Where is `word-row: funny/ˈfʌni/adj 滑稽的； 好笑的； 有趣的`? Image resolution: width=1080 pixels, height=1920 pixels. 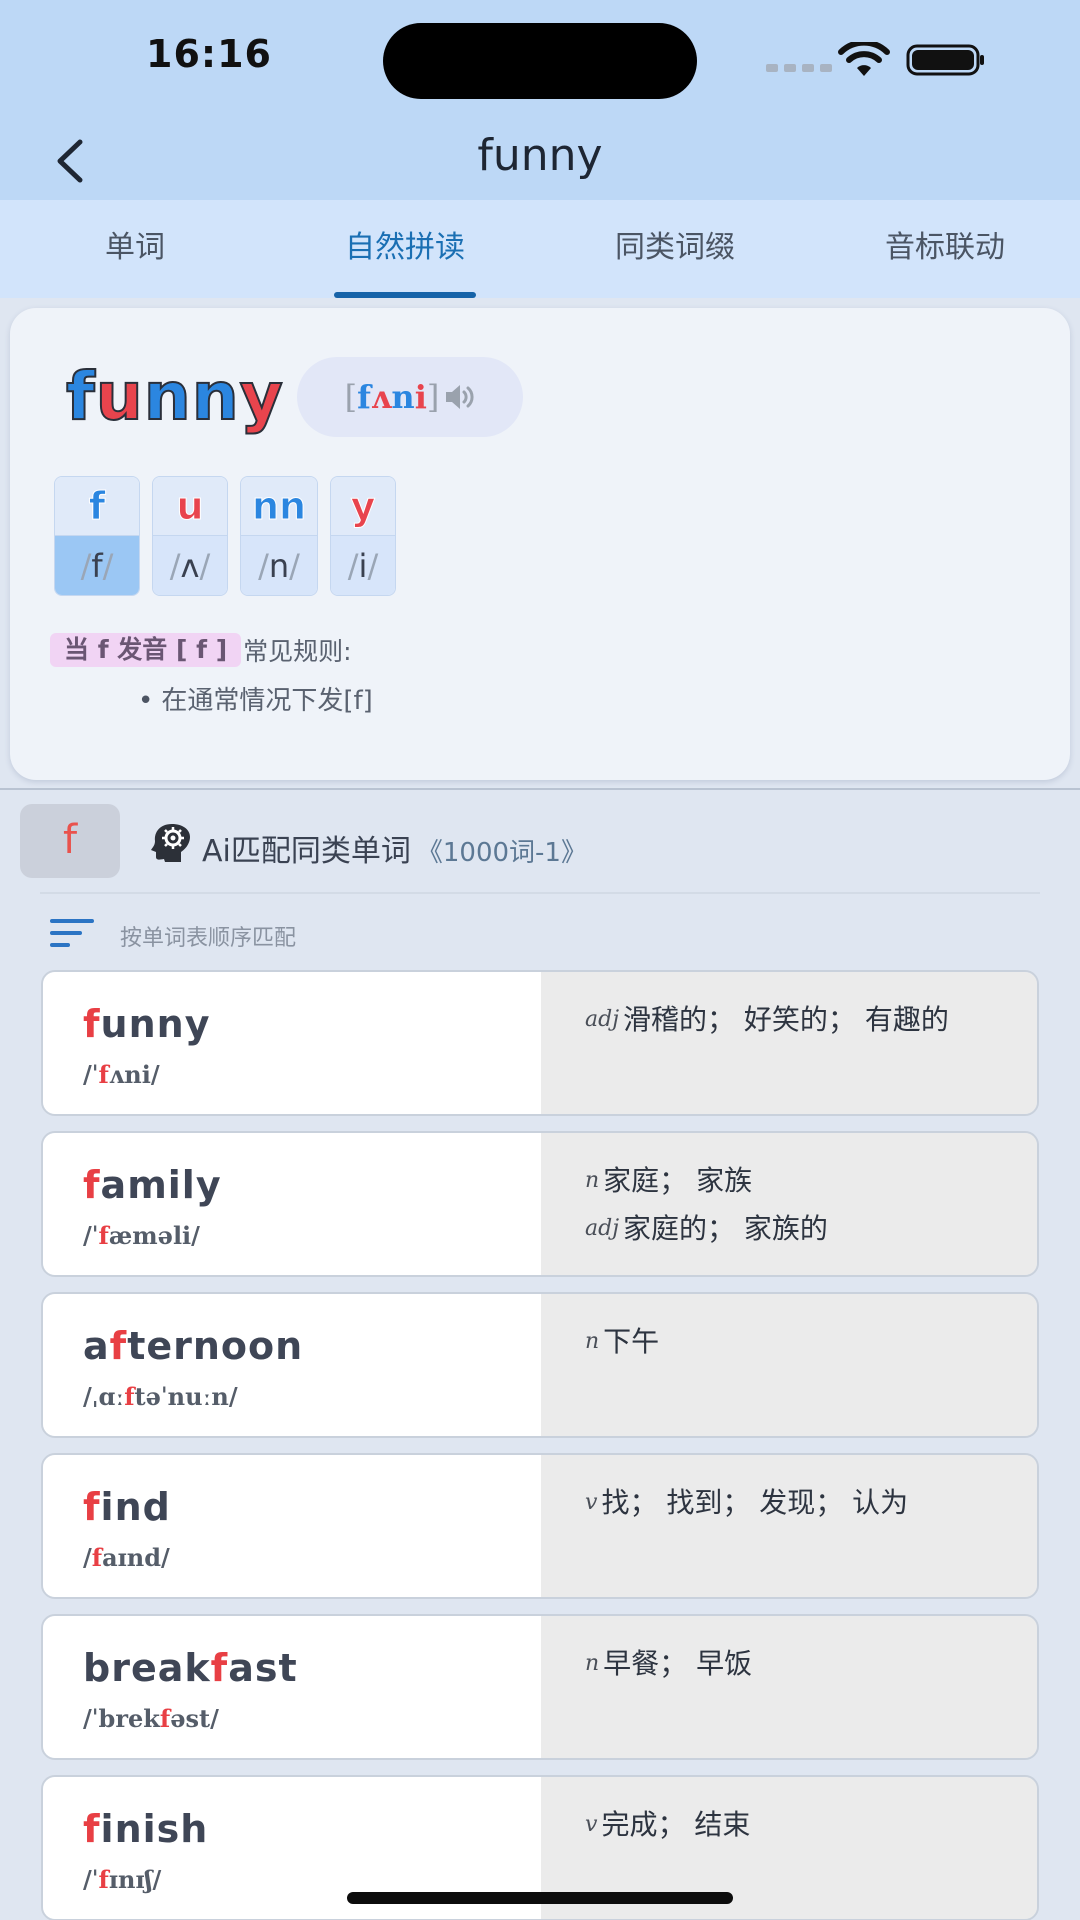
word-row: funny/ˈfʌni/adj 滑稽的； 好笑的； 有趣的 is located at coordinates (540, 1043).